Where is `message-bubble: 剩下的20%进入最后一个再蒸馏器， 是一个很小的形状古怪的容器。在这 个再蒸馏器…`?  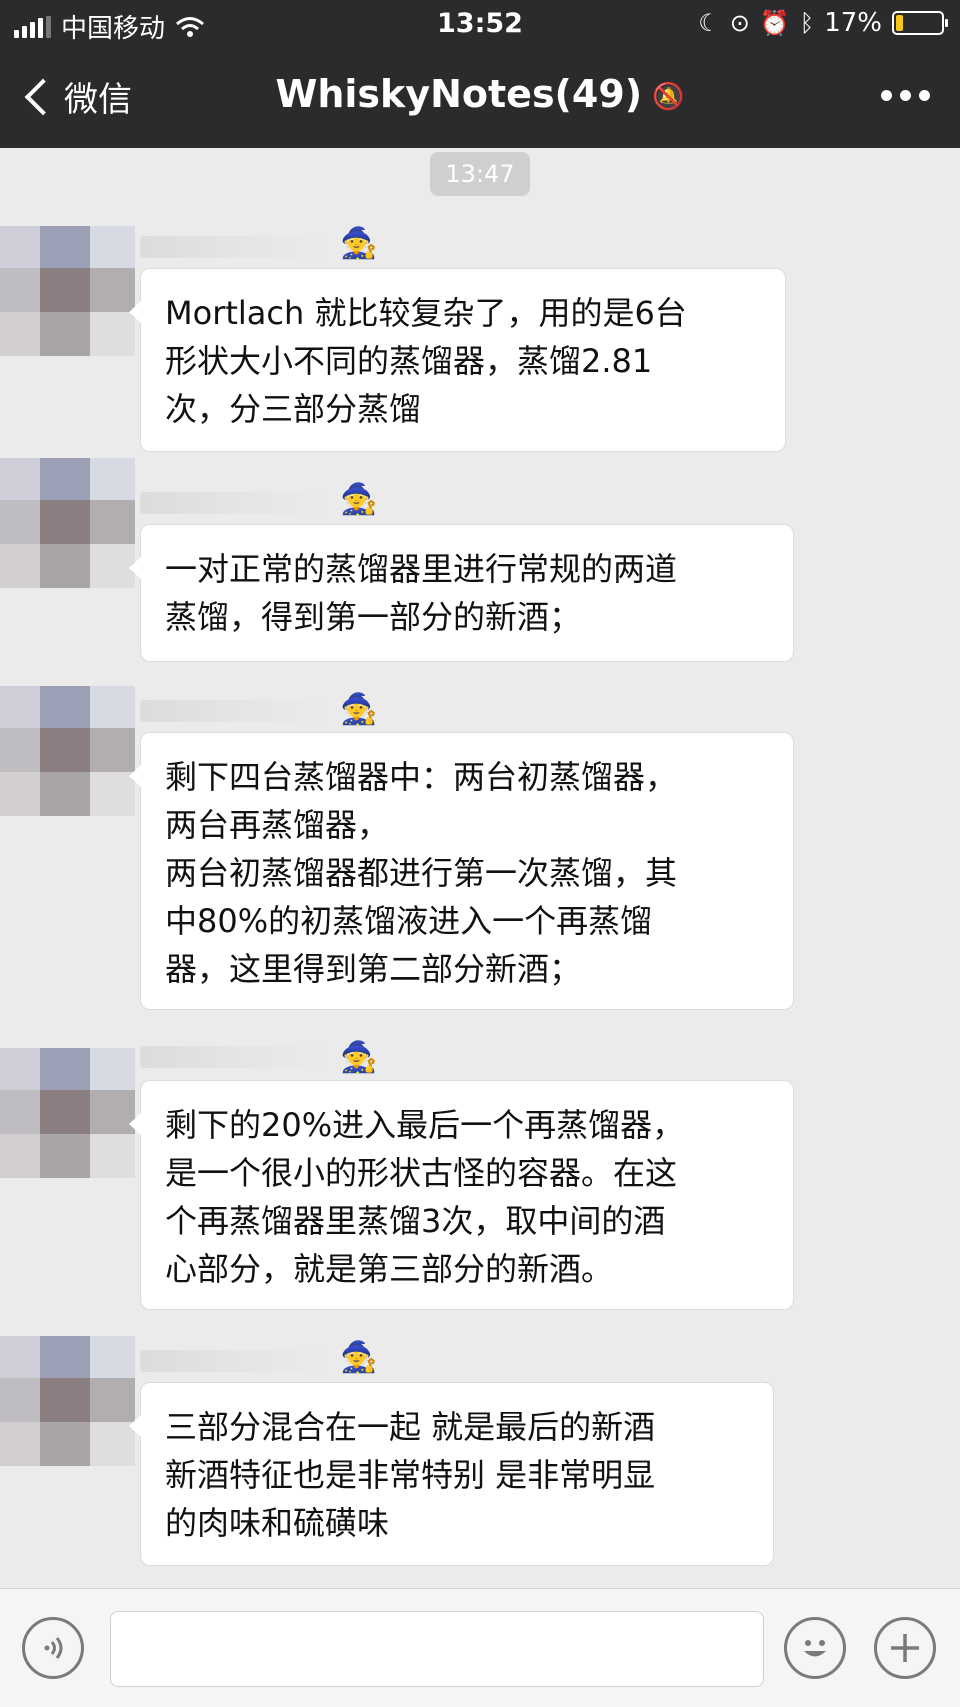 message-bubble: 剩下的20%进入最后一个再蒸馏器， 是一个很小的形状古怪的容器。在这 个再蒸馏器… is located at coordinates (461, 1195).